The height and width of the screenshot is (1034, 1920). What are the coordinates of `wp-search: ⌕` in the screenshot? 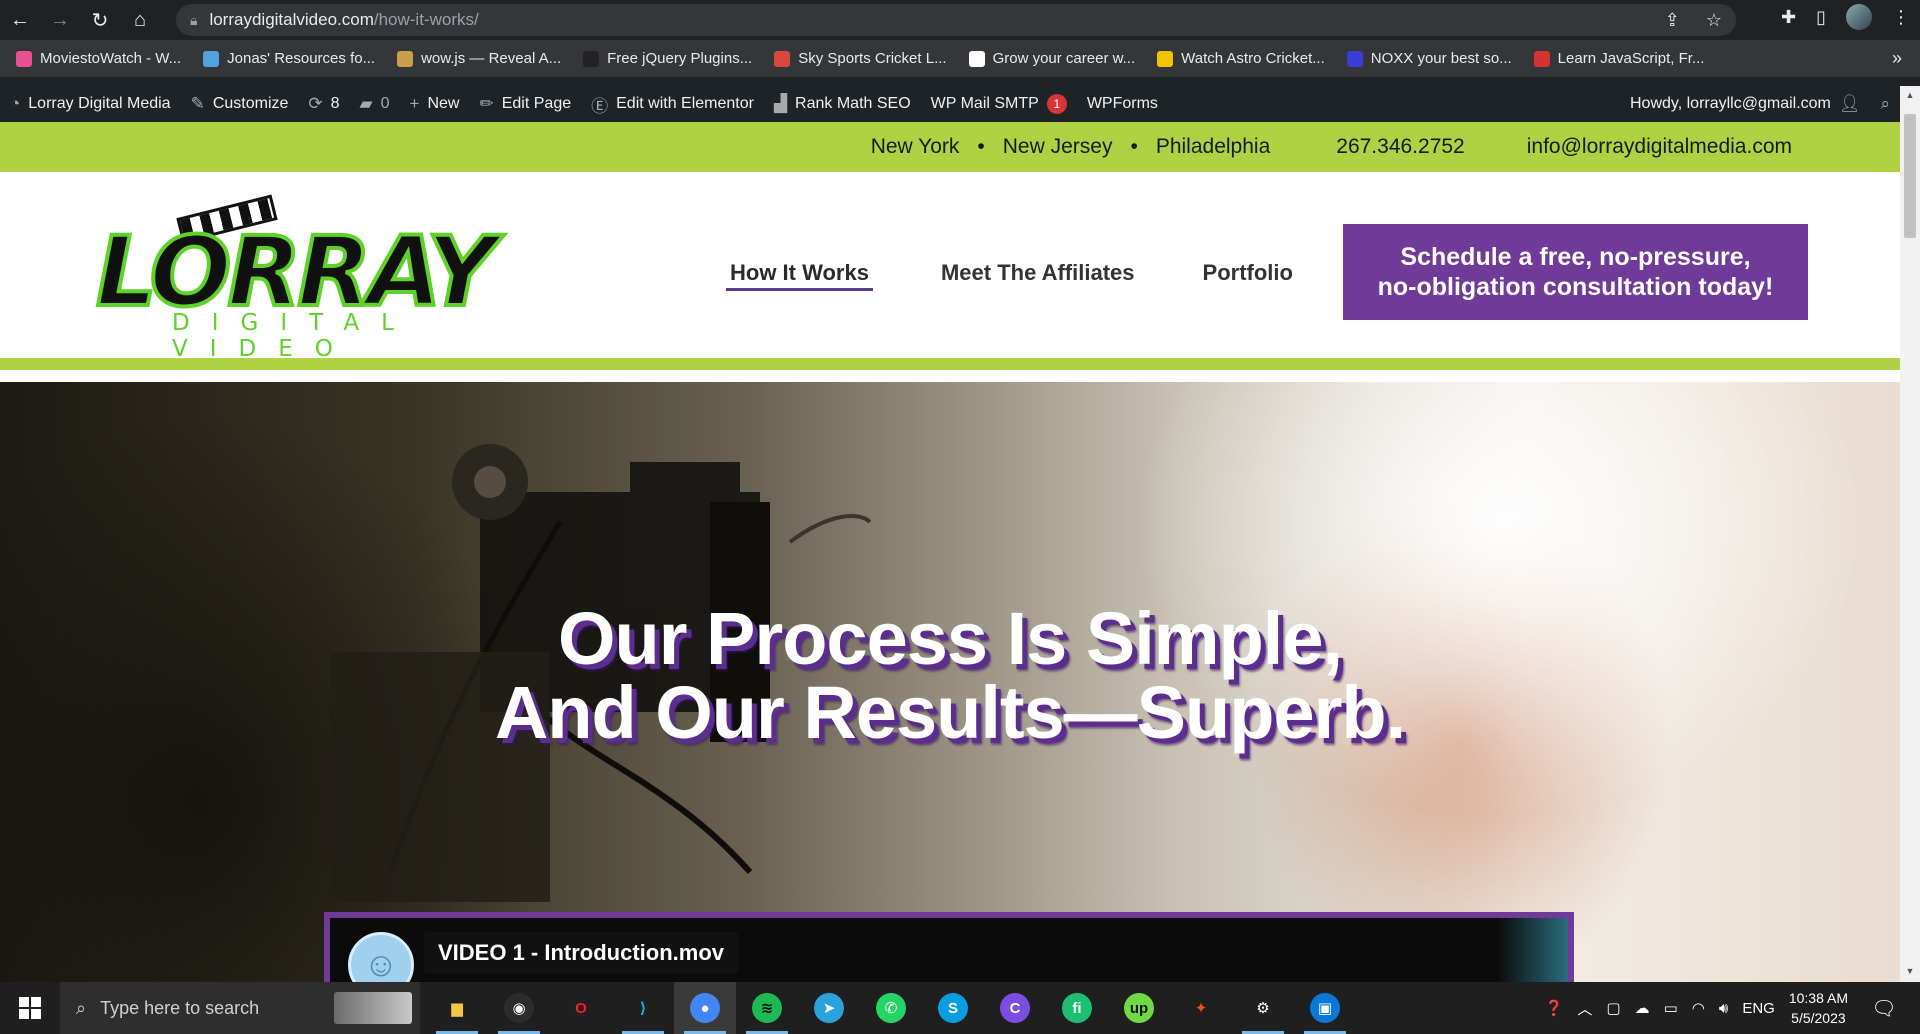 It's located at (1885, 104).